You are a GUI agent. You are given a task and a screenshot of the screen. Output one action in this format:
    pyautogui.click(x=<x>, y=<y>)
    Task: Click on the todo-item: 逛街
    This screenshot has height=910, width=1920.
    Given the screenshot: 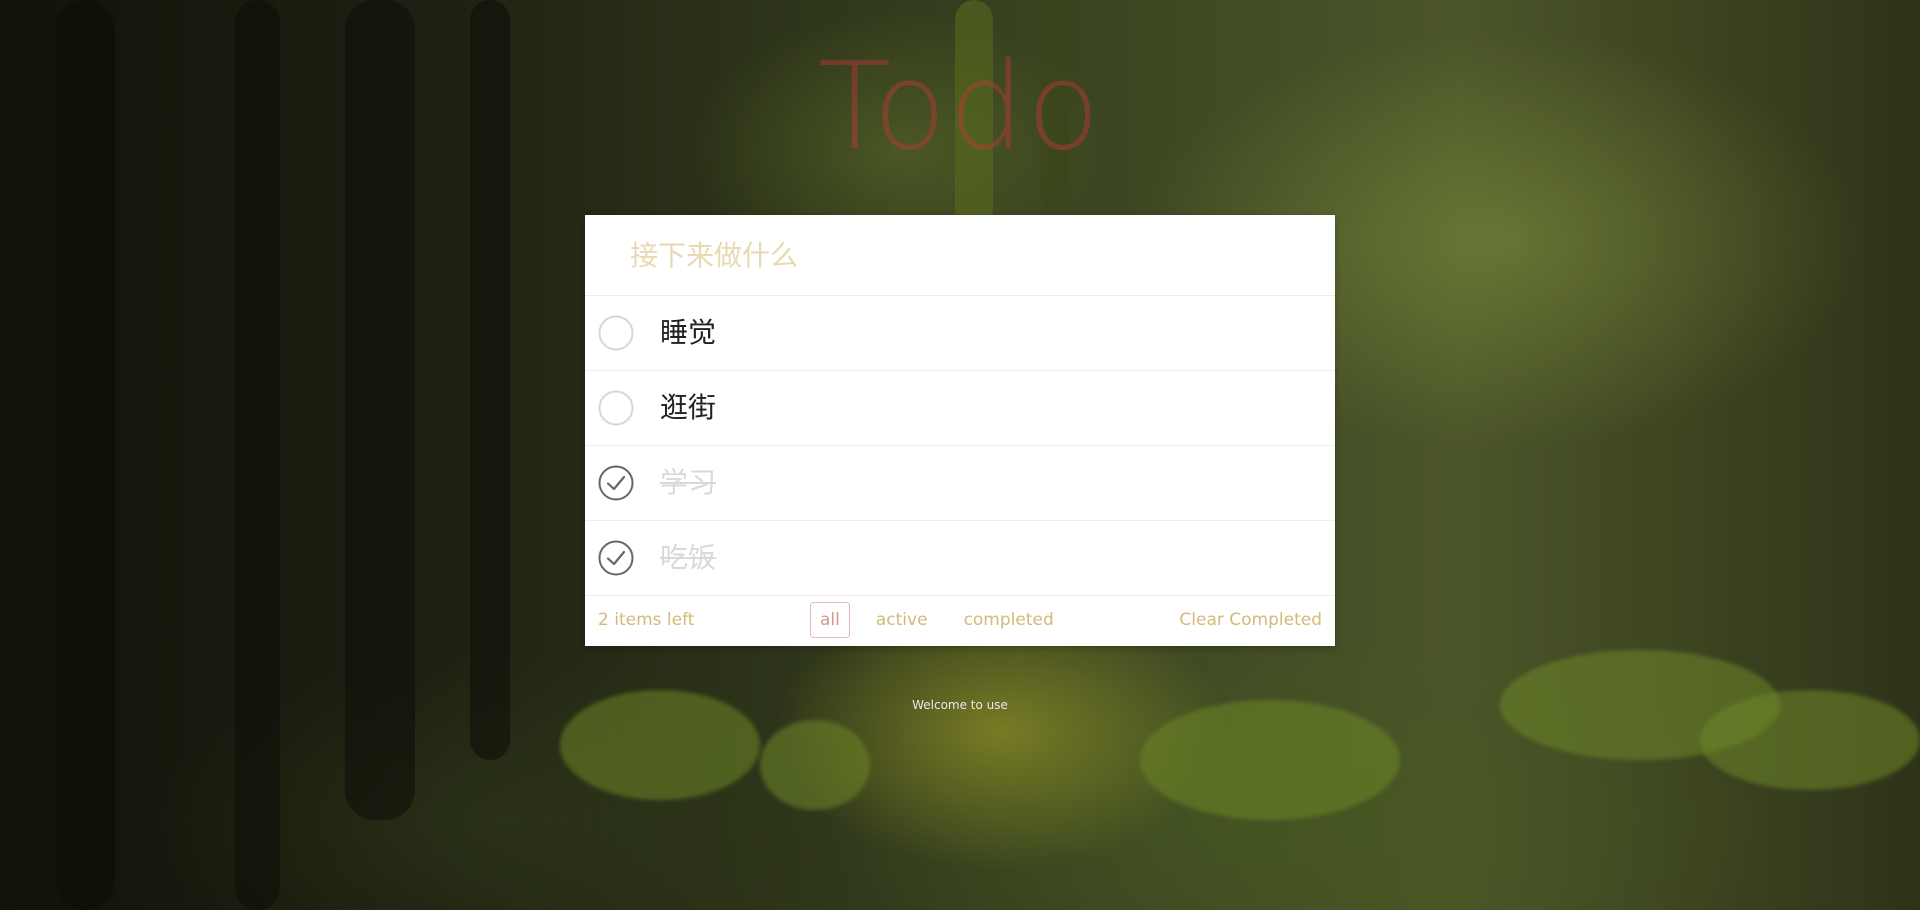 What is the action you would take?
    pyautogui.click(x=960, y=408)
    